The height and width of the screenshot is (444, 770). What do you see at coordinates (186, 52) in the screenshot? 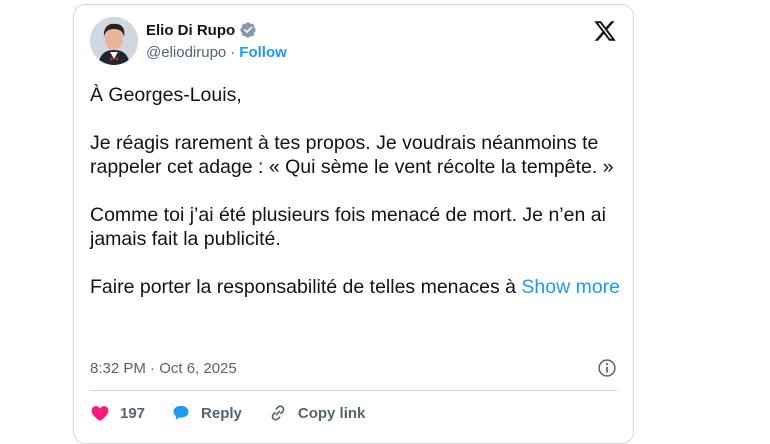
I see `author-handle: @eliodirupo` at bounding box center [186, 52].